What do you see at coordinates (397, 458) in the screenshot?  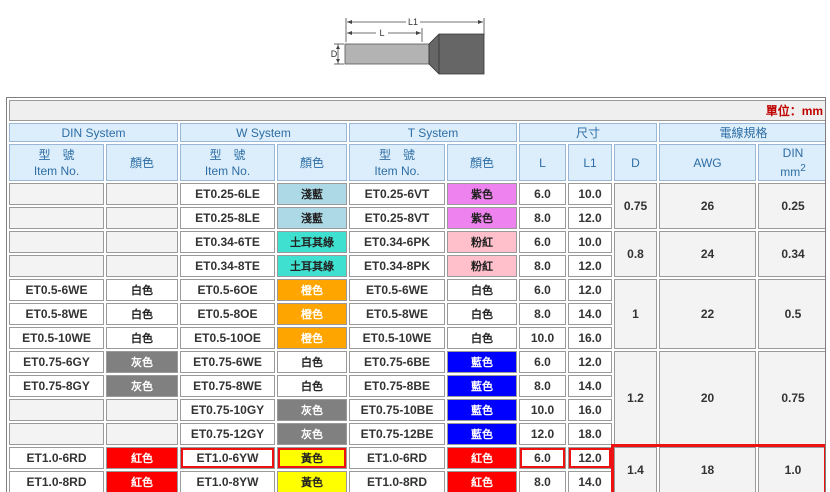 I see `t-item-cell: ET1.0-6RD` at bounding box center [397, 458].